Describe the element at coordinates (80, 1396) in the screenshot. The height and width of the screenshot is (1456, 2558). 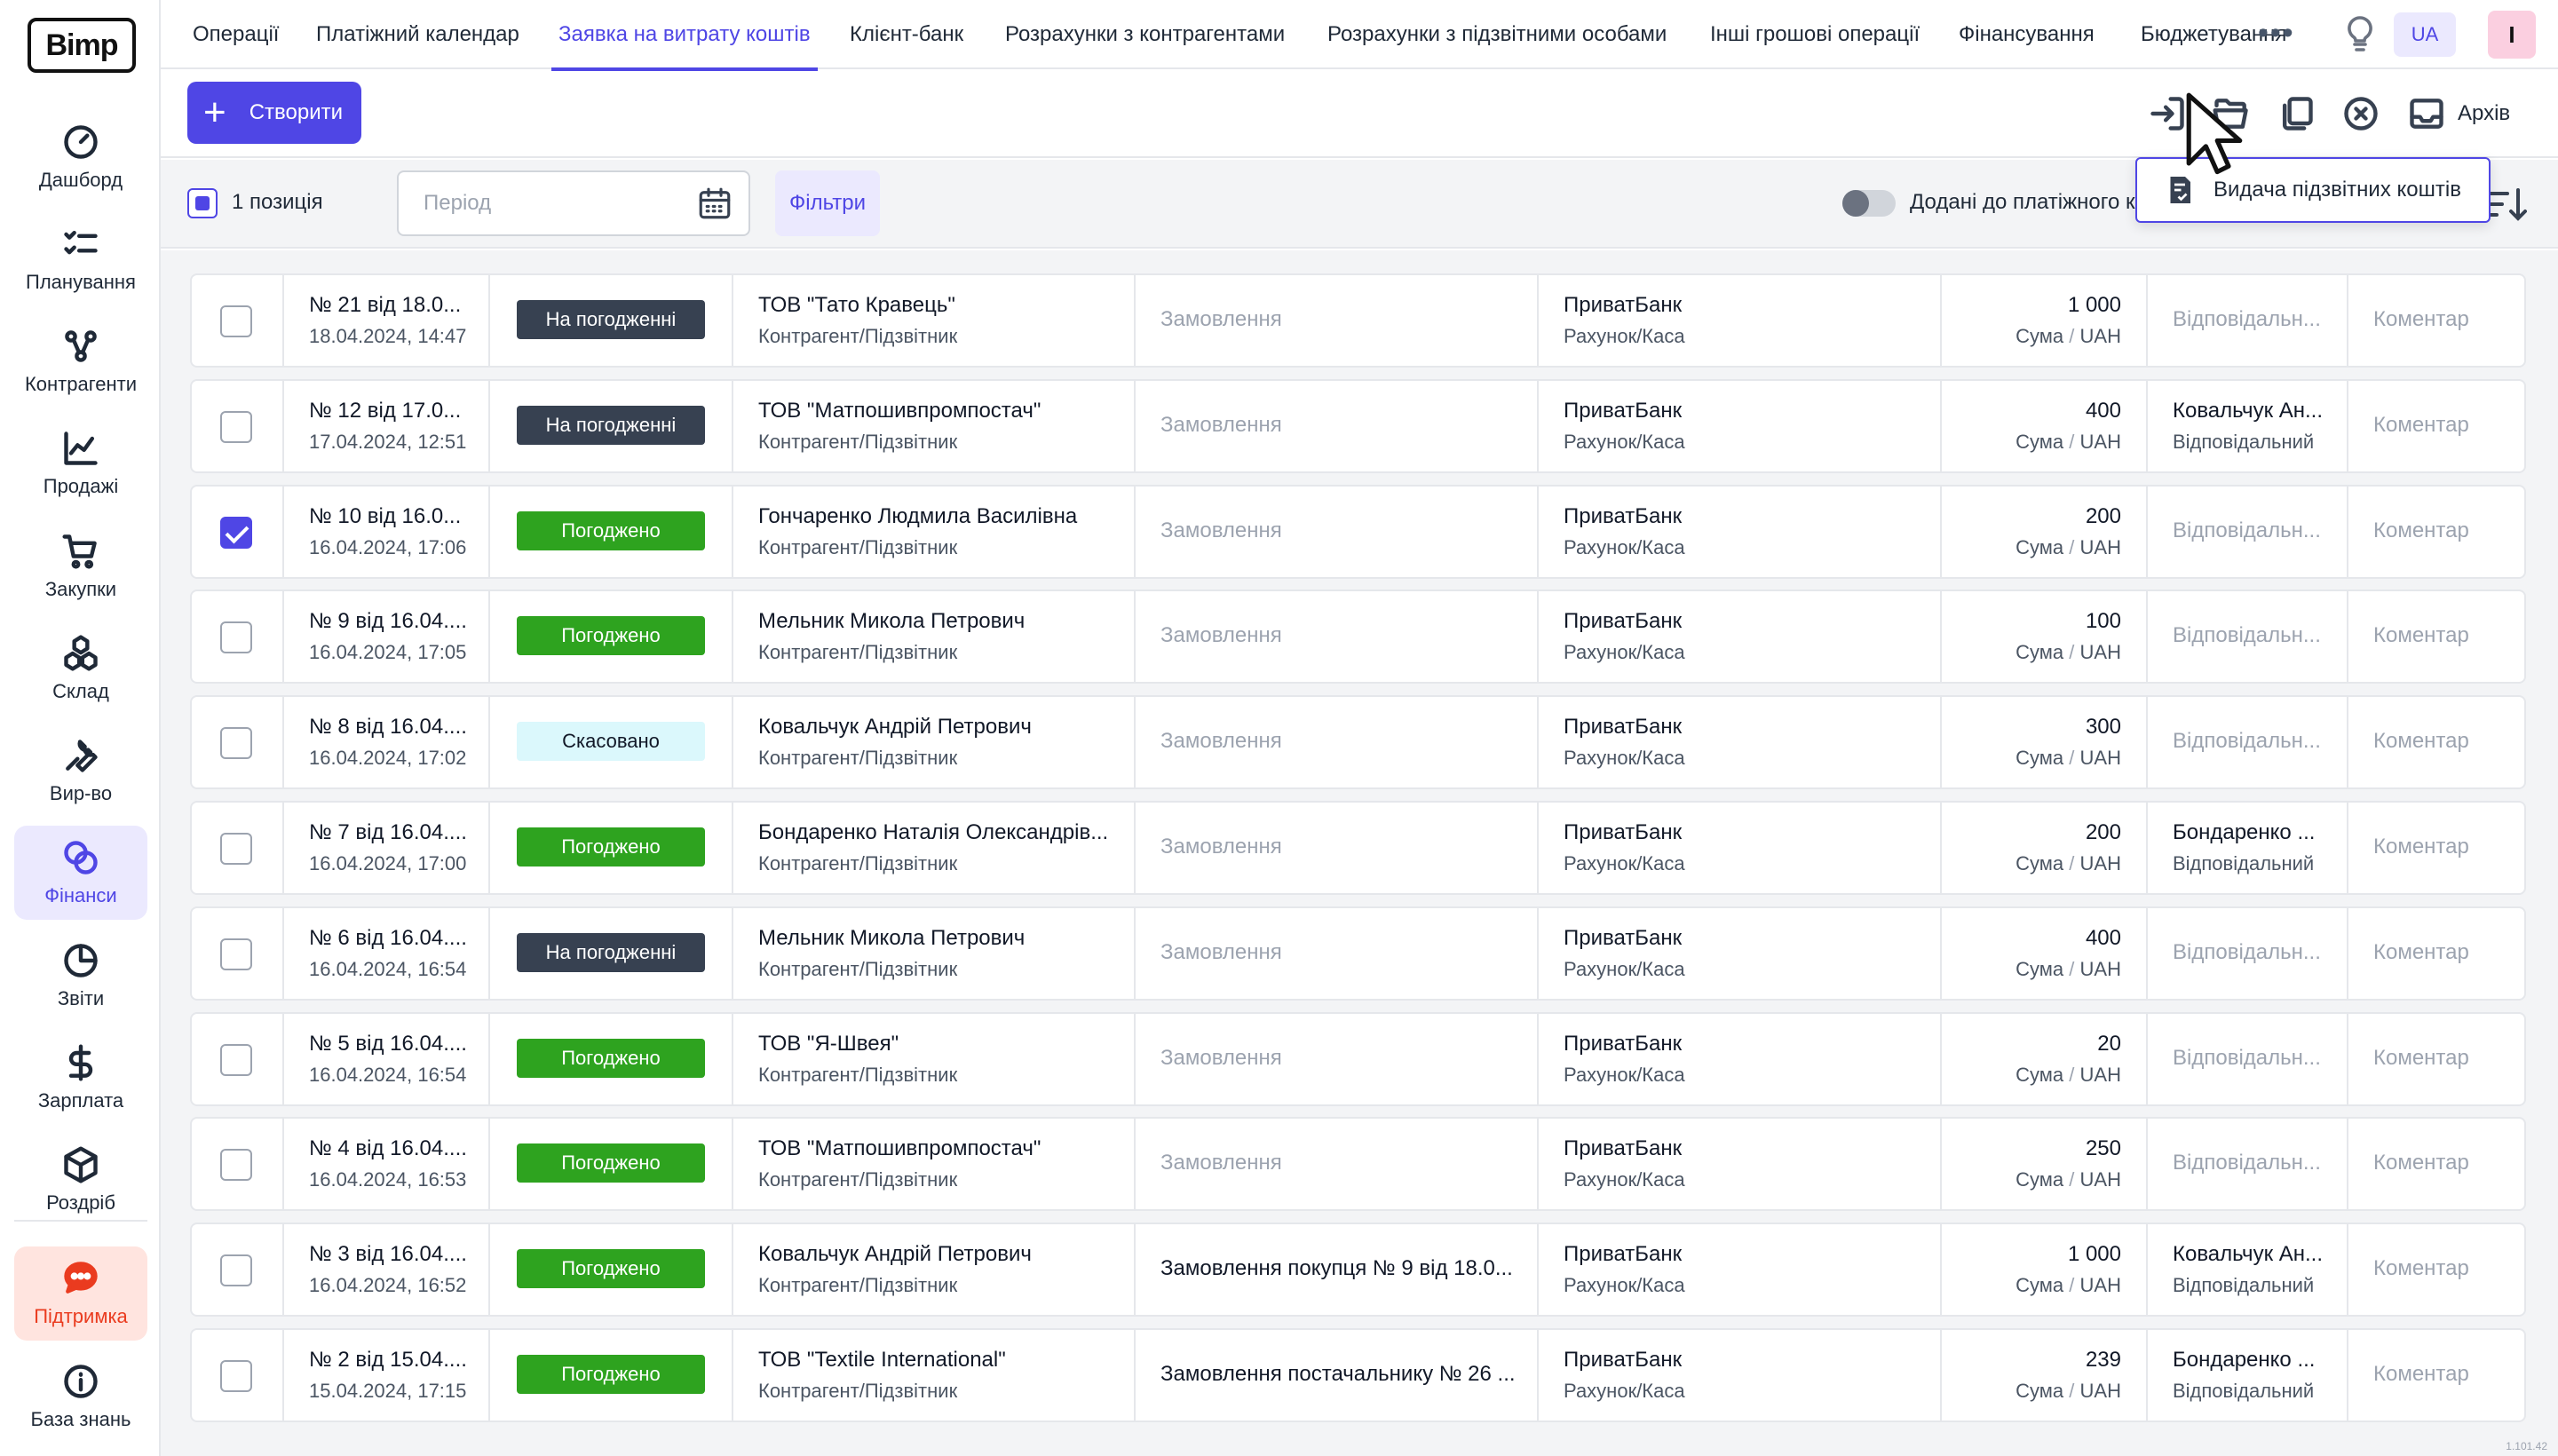
I see `sidebar-item-knowledge-base: База знань` at that location.